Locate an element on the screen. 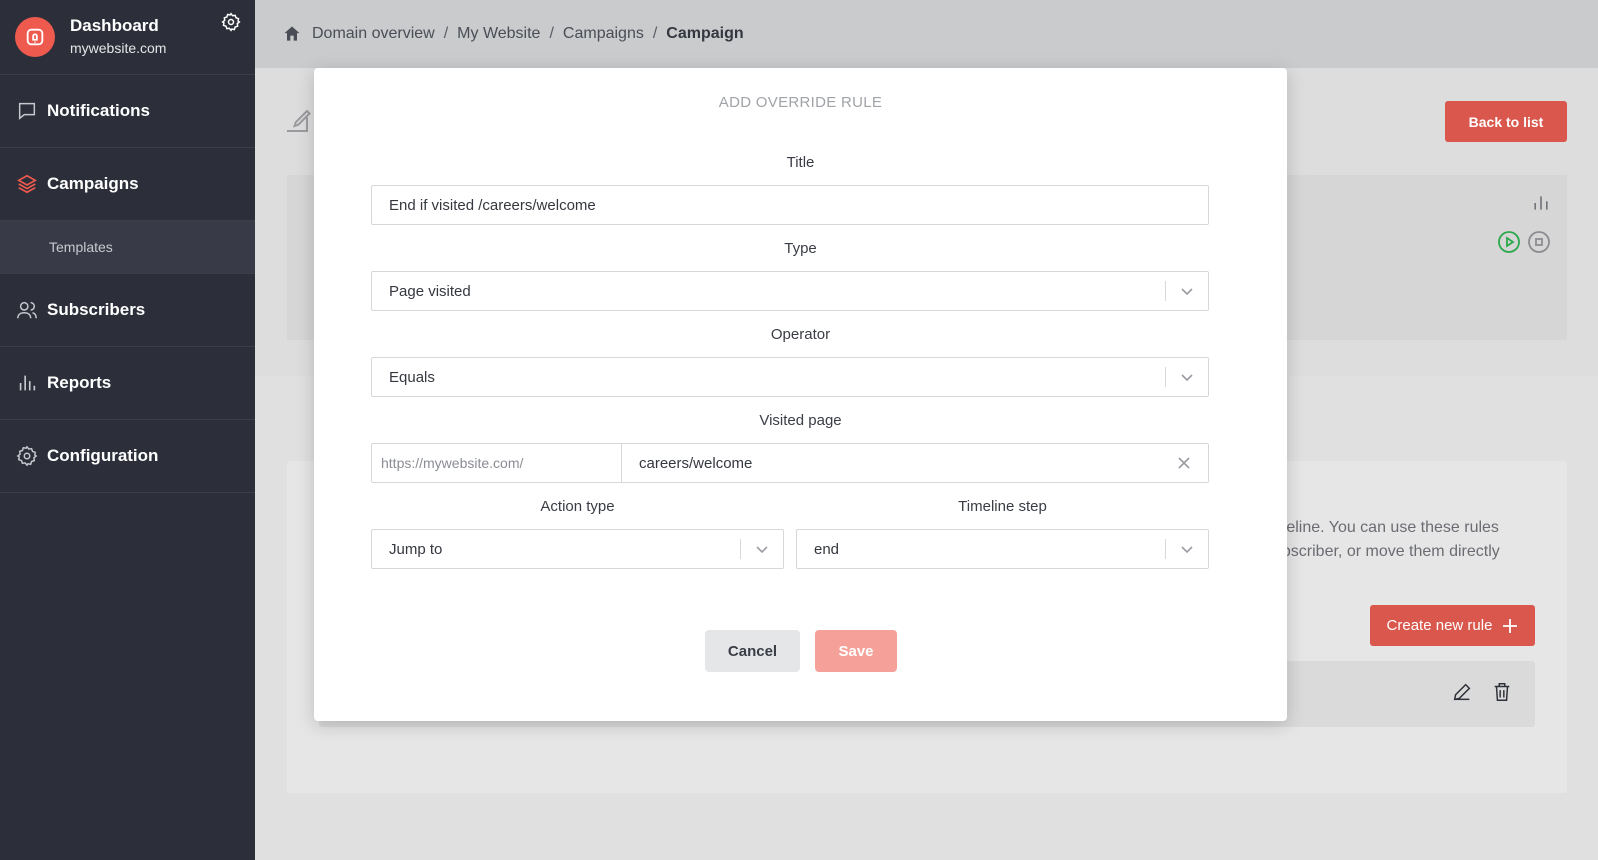 The image size is (1598, 860). layers-icon is located at coordinates (27, 184).